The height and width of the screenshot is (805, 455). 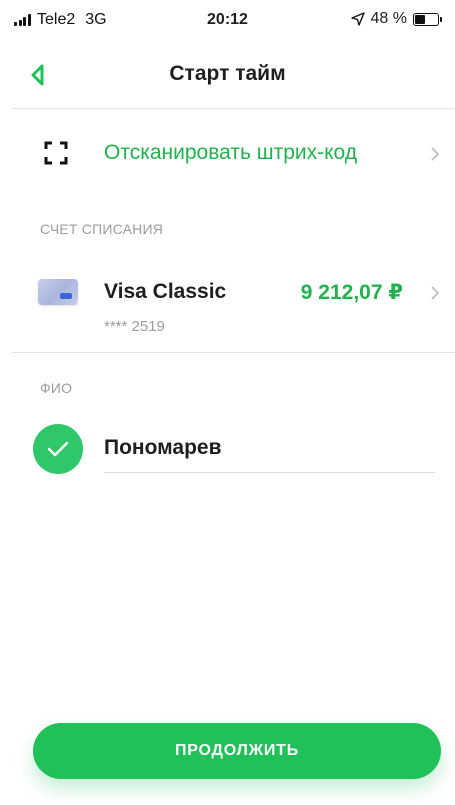 I want to click on scan-frame-icon, so click(x=56, y=153).